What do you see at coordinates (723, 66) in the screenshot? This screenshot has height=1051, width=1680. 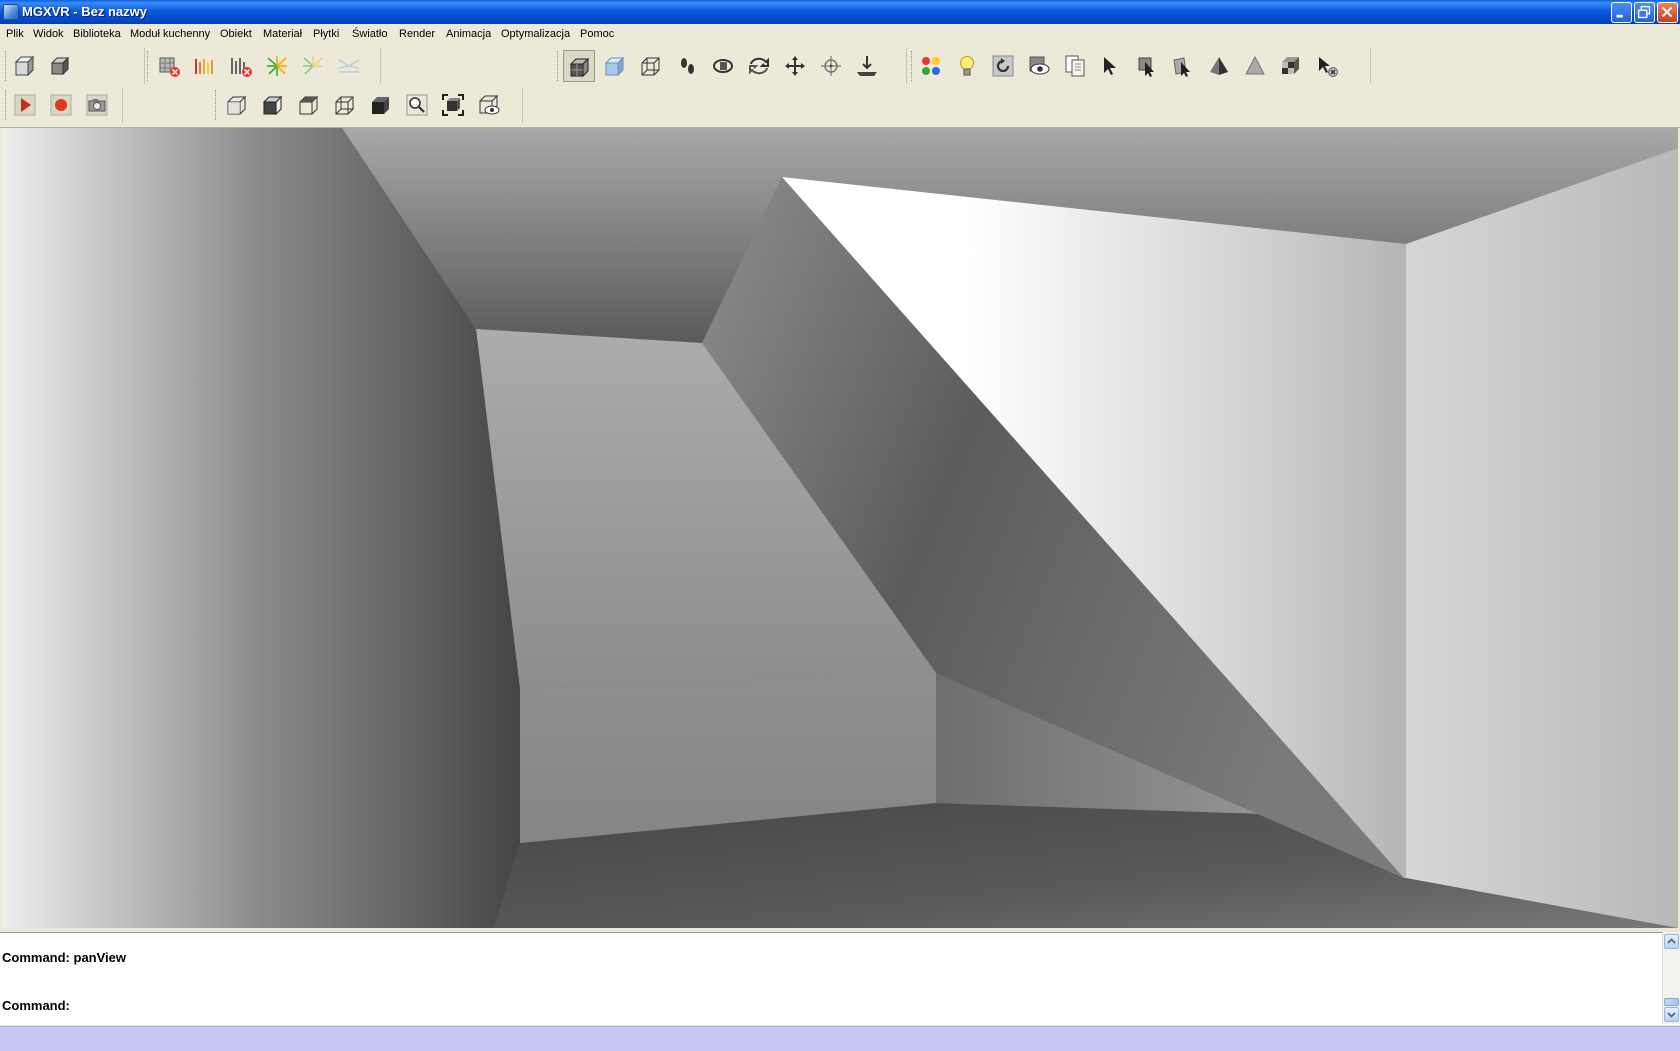 I see `orbit-button` at bounding box center [723, 66].